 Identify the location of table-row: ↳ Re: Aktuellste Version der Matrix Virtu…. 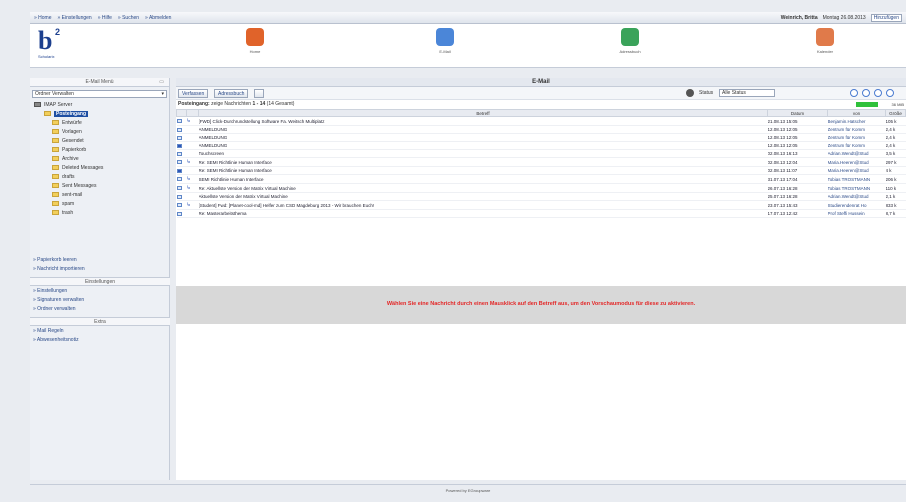
(541, 188).